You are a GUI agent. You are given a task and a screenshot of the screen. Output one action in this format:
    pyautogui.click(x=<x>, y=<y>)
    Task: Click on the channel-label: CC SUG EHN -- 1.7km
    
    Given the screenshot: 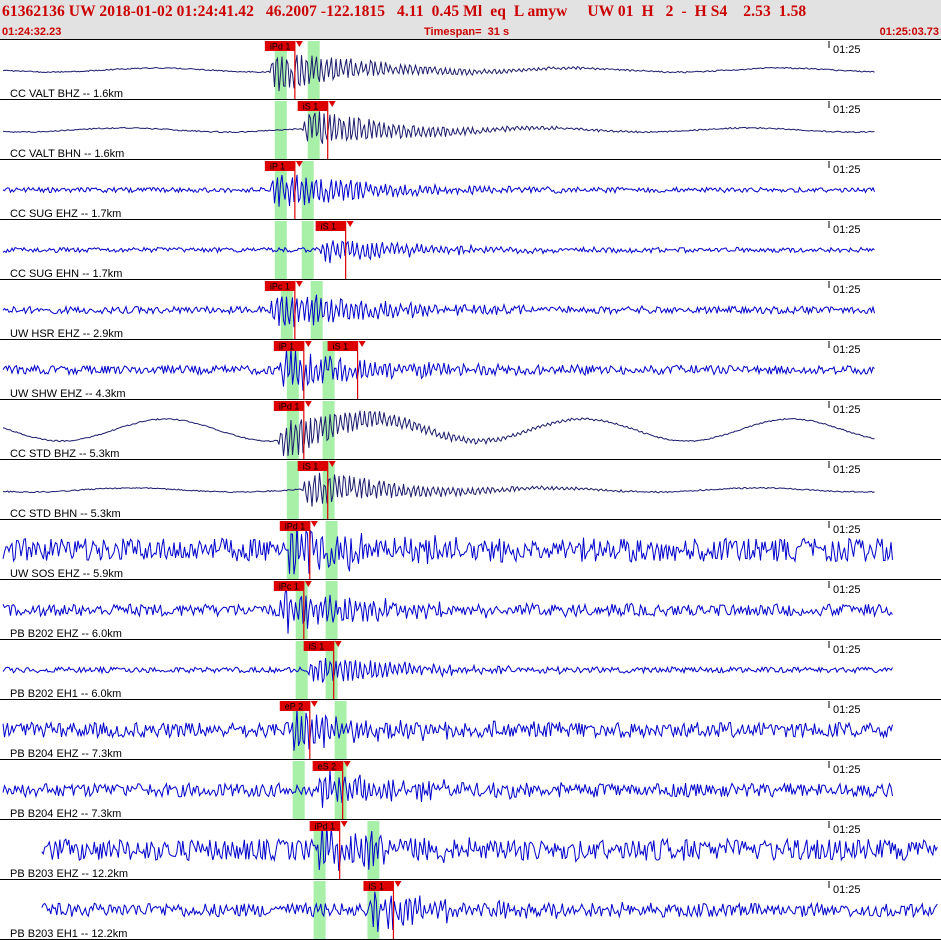 What is the action you would take?
    pyautogui.click(x=66, y=274)
    